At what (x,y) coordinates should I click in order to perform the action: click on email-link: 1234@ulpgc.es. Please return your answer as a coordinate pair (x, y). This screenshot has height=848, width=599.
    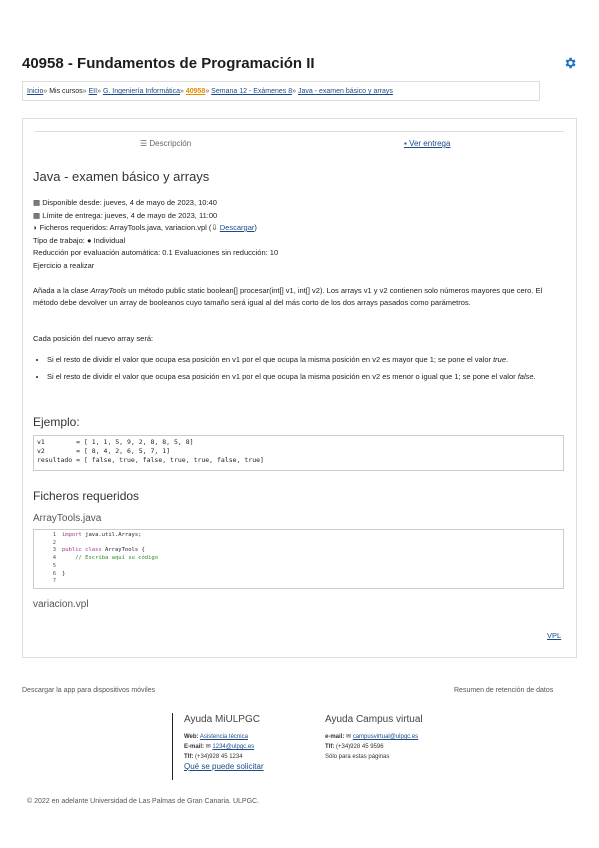
    Looking at the image, I should click on (233, 747).